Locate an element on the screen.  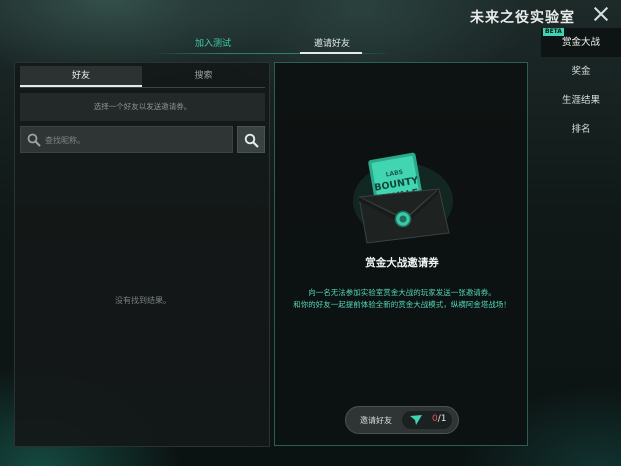
active-tab-indicator is located at coordinates (331, 53).